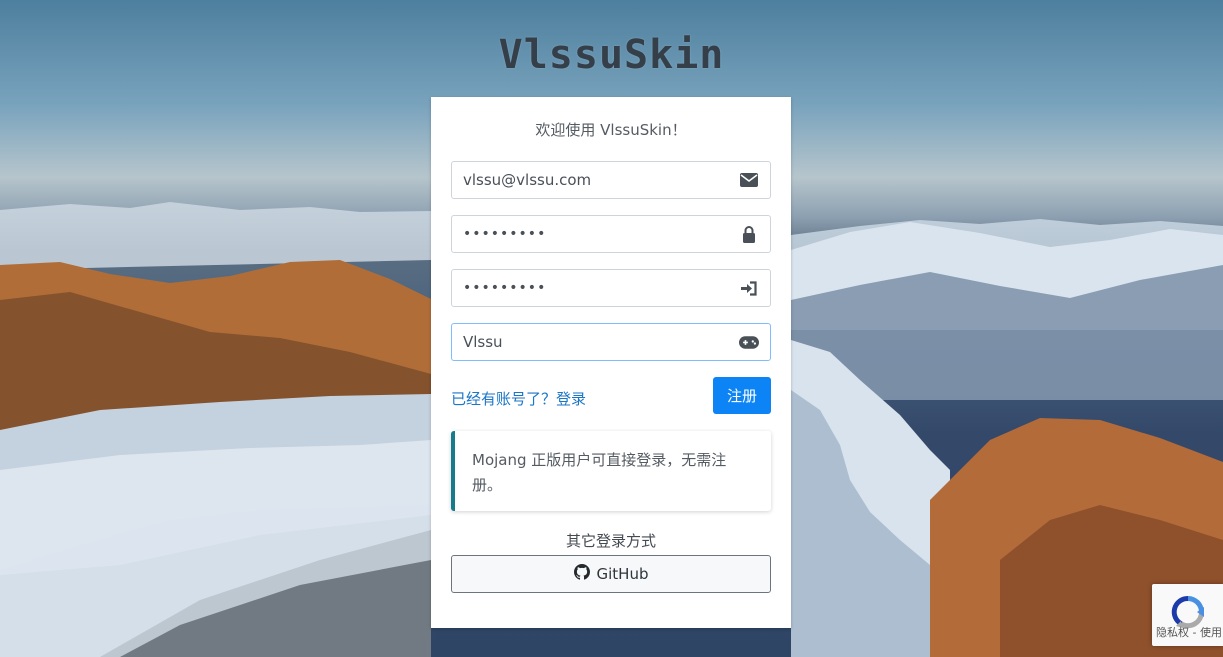  I want to click on nickname-field, so click(611, 342).